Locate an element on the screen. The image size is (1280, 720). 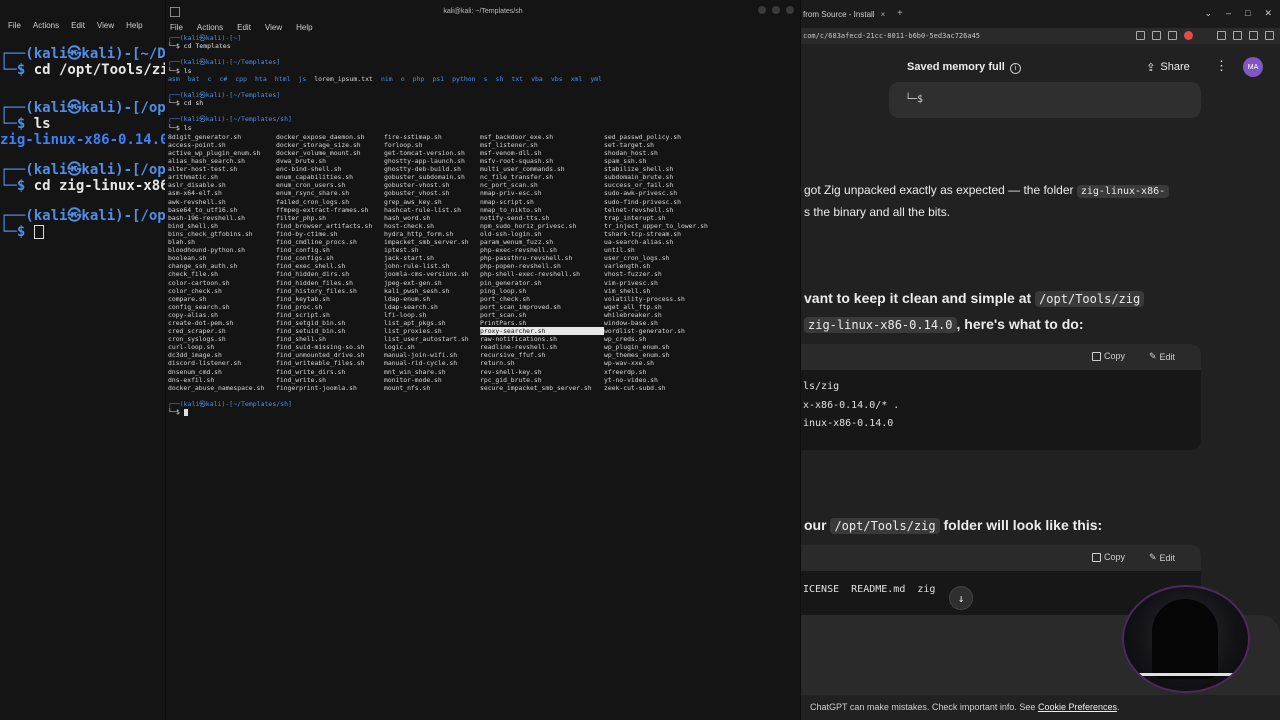
file-entry: gobuster-vhost.sh is located at coordinates (417, 185).